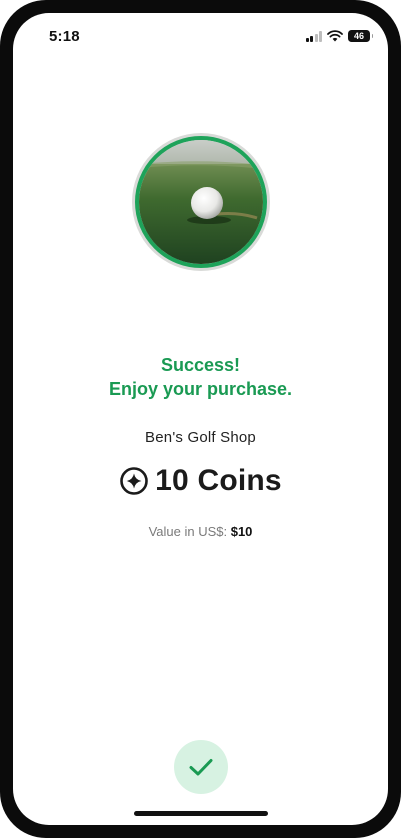 The height and width of the screenshot is (838, 401). What do you see at coordinates (218, 480) in the screenshot?
I see `coin-amount-text: 10 Coins` at bounding box center [218, 480].